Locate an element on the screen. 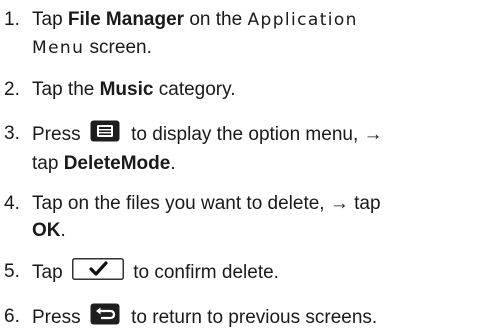 The width and height of the screenshot is (484, 333). step-number: 6. is located at coordinates (12, 316).